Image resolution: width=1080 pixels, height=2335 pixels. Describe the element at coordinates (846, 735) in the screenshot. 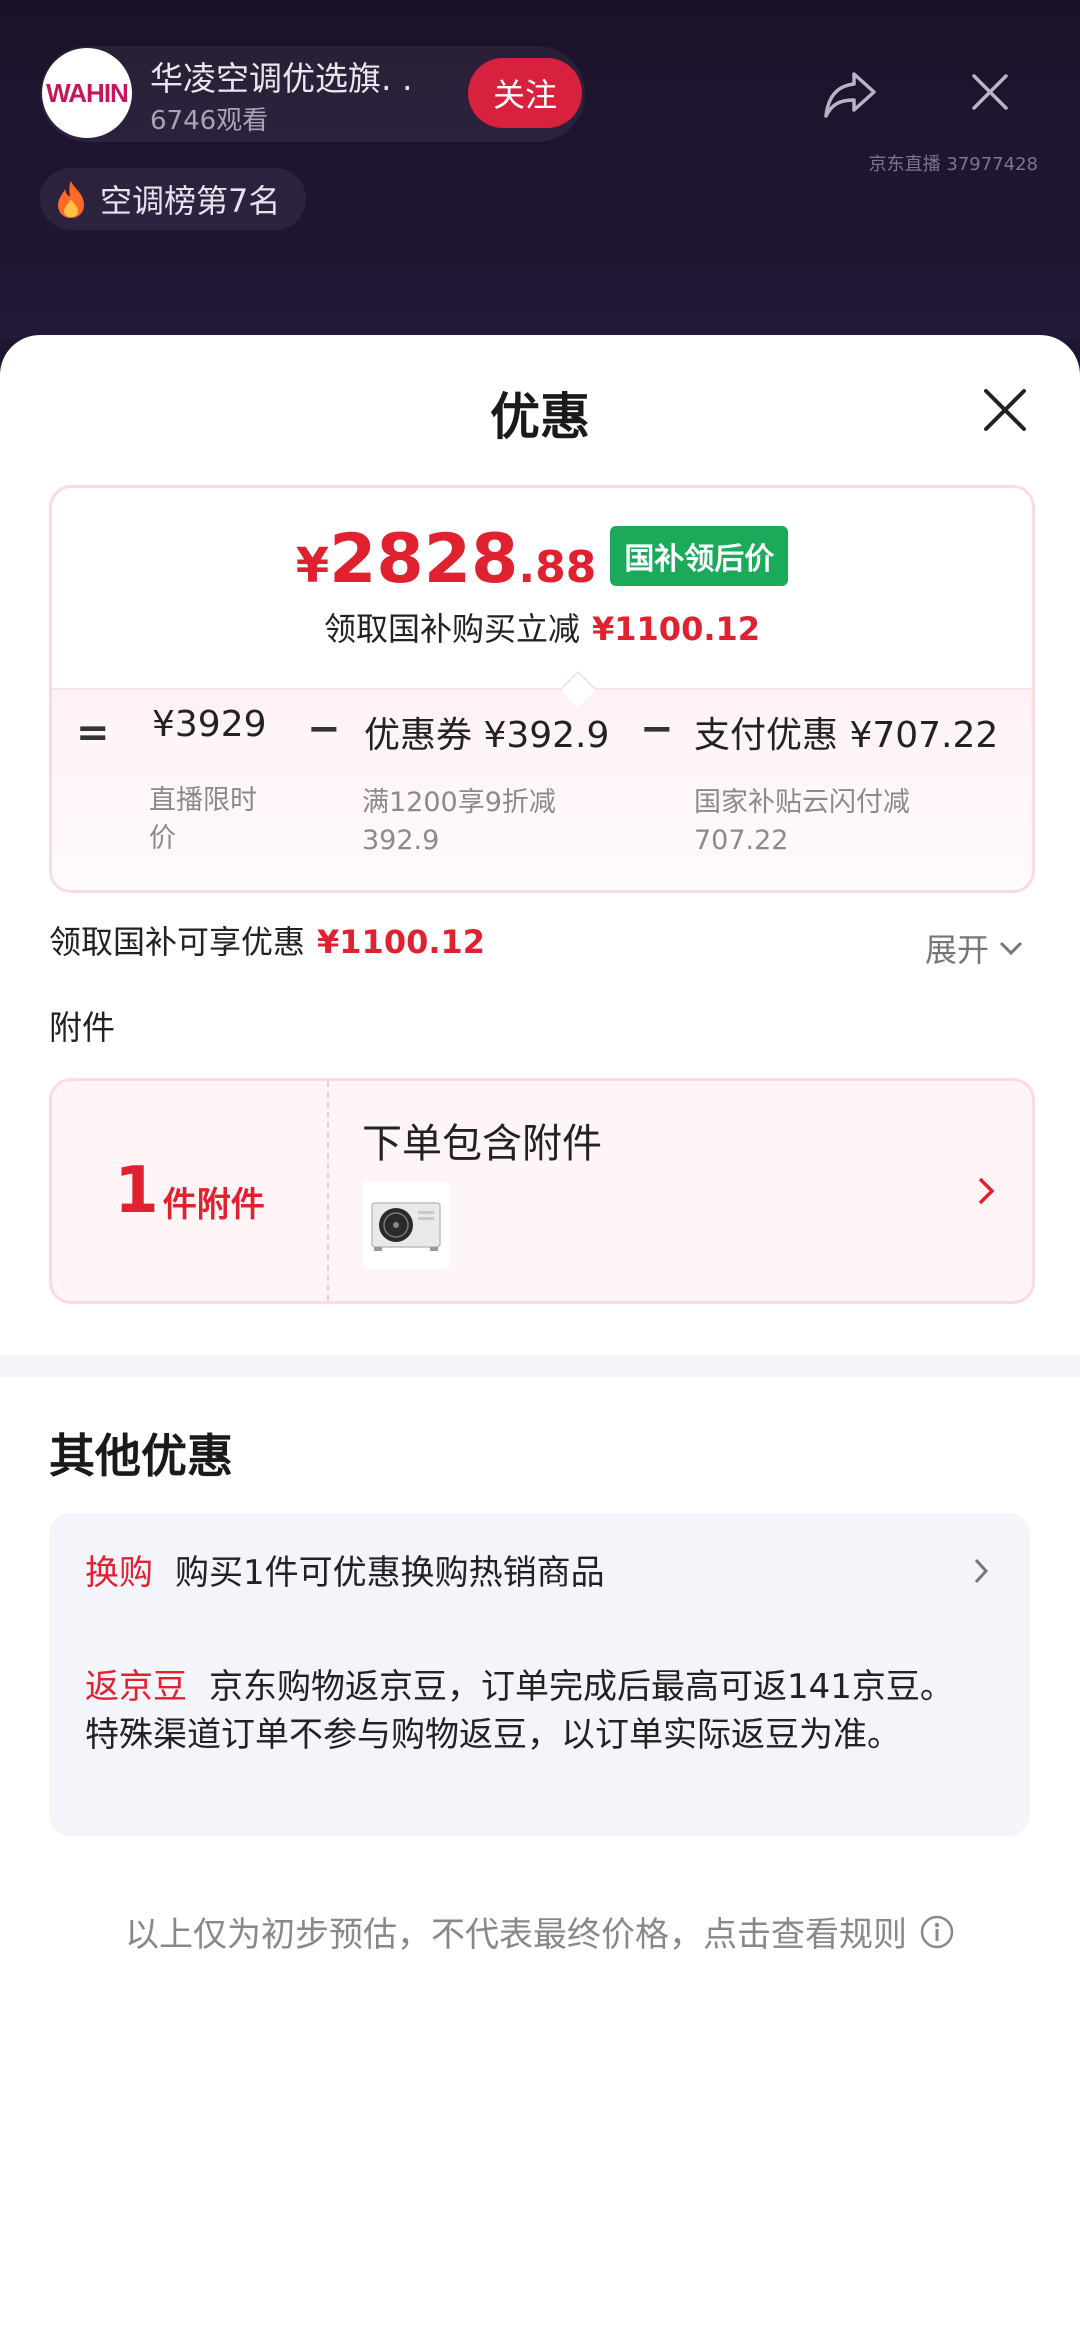

I see `payment-discount: 支付优惠 ¥707.22` at that location.